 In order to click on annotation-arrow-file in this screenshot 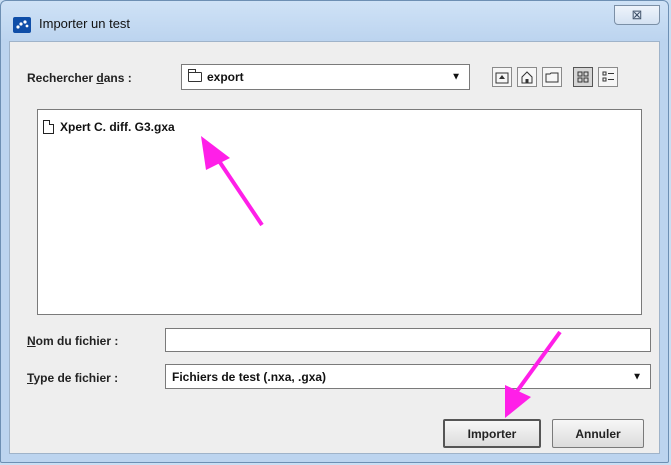, I will do `click(232, 181)`.